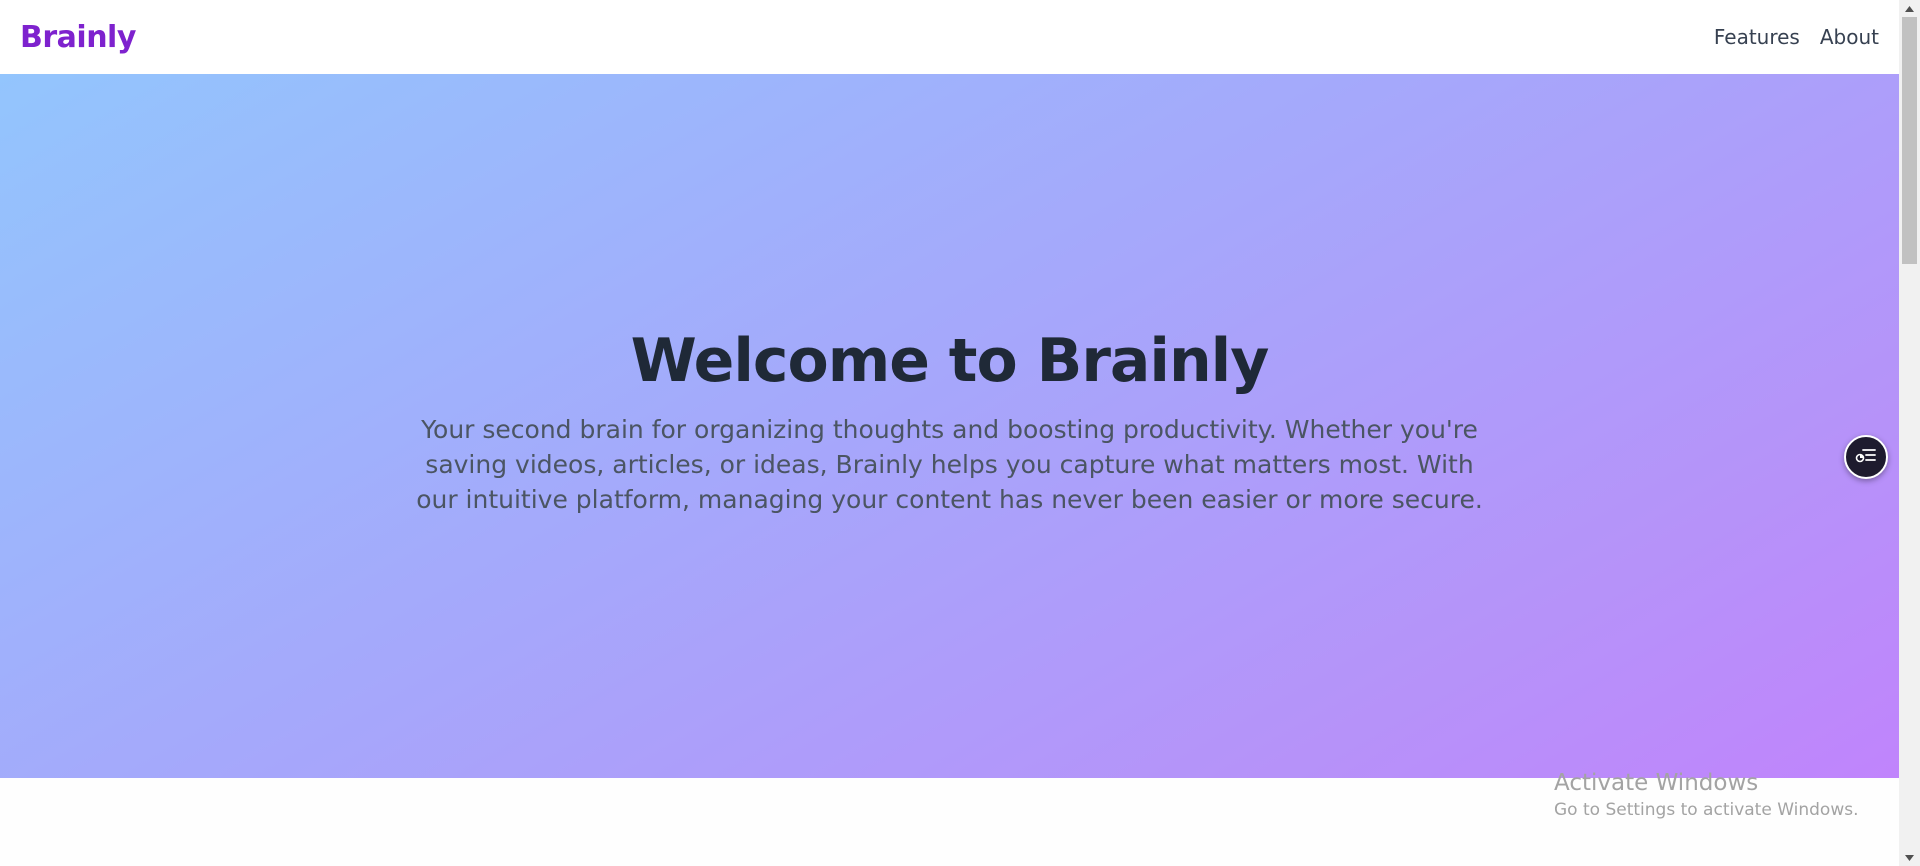 This screenshot has height=866, width=1920. What do you see at coordinates (1849, 37) in the screenshot?
I see `nav-link-about: About` at bounding box center [1849, 37].